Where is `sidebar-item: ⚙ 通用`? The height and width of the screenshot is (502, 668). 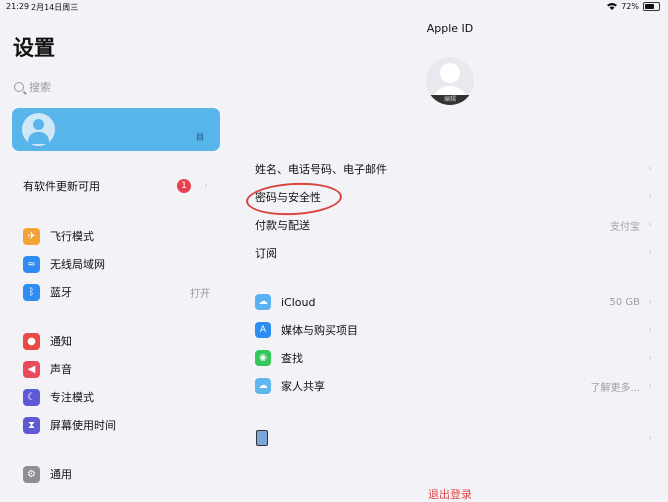
sidebar-item: ⚙ 通用 is located at coordinates (116, 474).